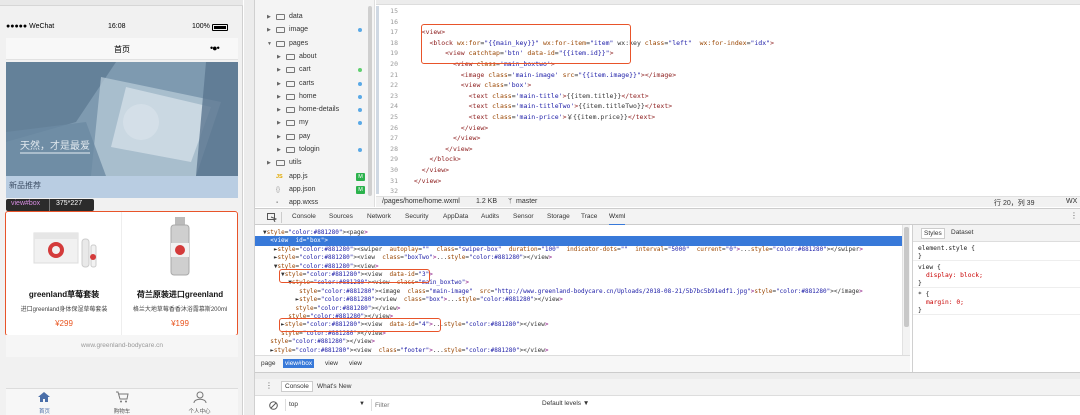  Describe the element at coordinates (122, 187) in the screenshot. I see `section-header: 新品推荐` at that location.